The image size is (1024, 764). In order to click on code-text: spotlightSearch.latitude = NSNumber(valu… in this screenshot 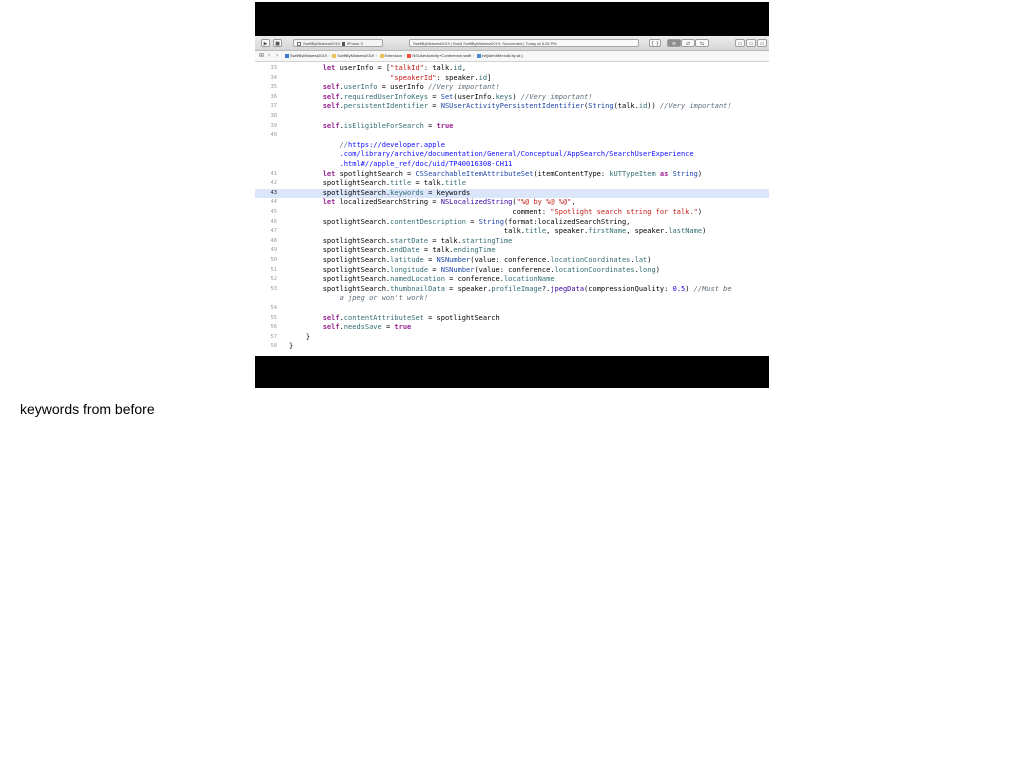, I will do `click(470, 260)`.